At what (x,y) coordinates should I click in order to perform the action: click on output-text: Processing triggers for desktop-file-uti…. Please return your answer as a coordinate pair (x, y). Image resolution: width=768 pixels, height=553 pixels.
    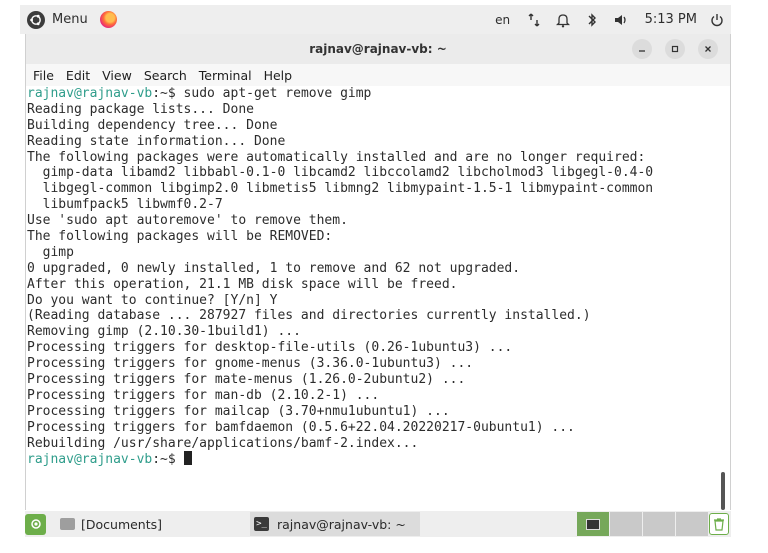
    Looking at the image, I should click on (270, 348).